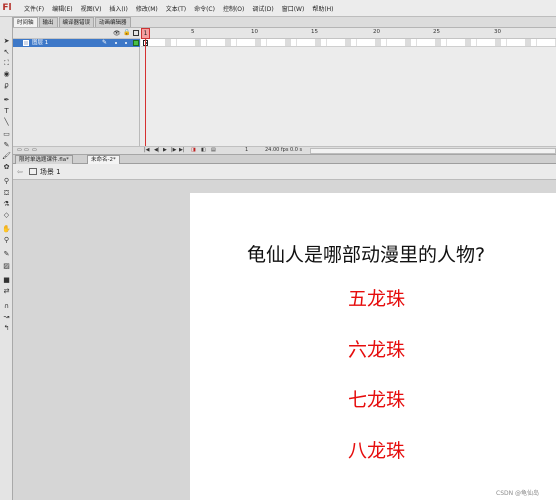 The image size is (556, 500). What do you see at coordinates (348, 33) in the screenshot?
I see `frame-ruler: 5 10 15 20 25 30` at bounding box center [348, 33].